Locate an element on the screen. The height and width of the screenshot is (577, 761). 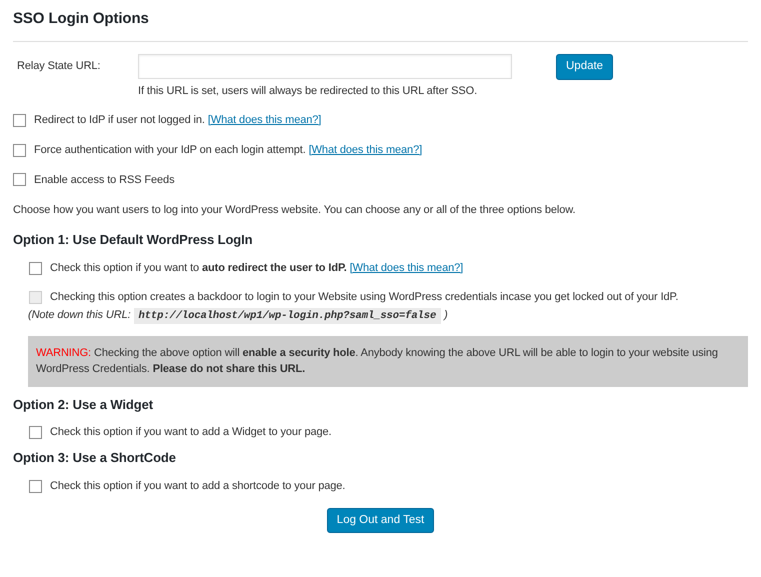
option-label: Check this option if you want to add a shortcode to your page. is located at coordinates (198, 486).